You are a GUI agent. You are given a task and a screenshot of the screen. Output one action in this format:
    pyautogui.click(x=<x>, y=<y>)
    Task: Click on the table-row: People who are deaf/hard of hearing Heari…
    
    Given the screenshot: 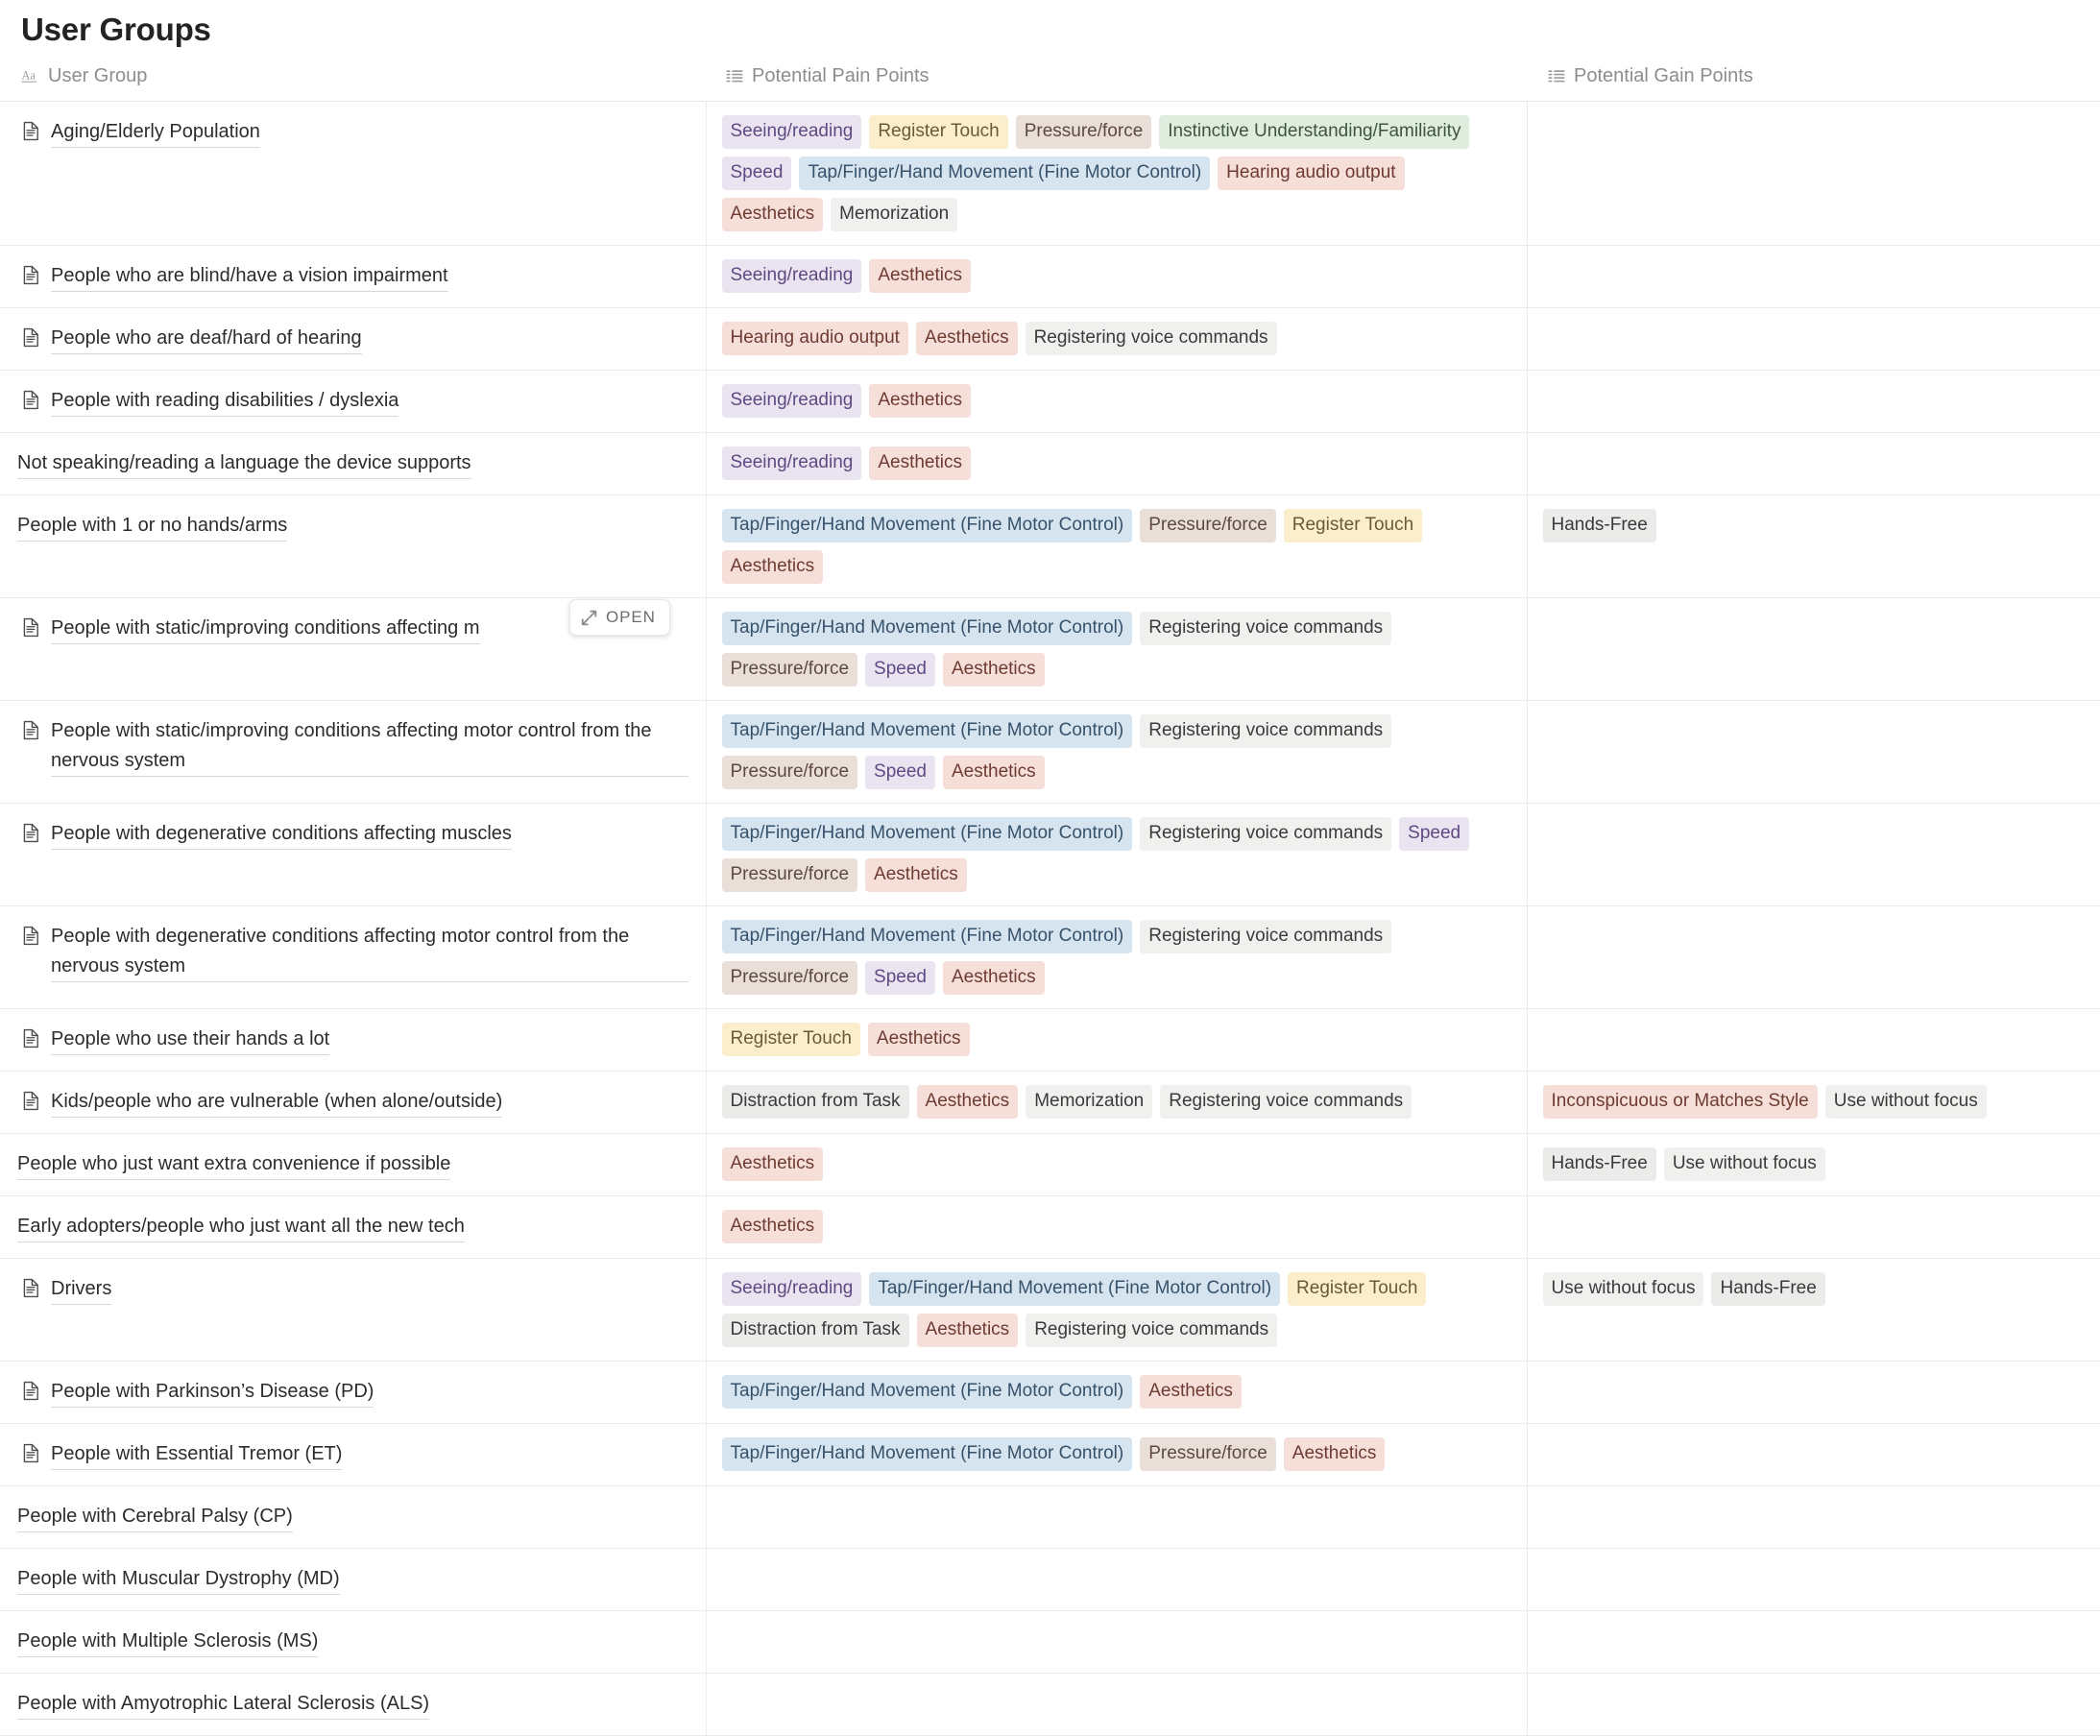 What is the action you would take?
    pyautogui.click(x=1050, y=339)
    